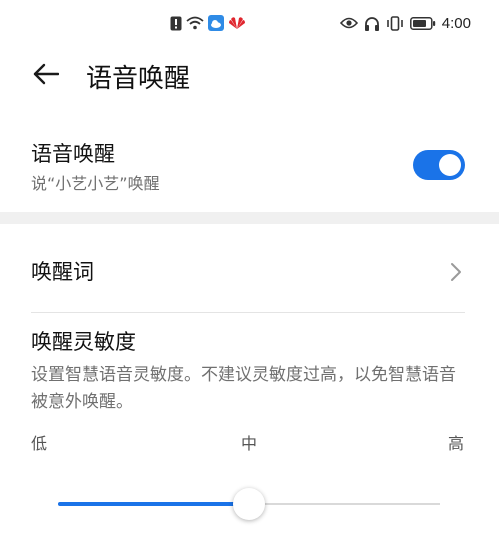 The image size is (499, 558). What do you see at coordinates (62, 272) in the screenshot?
I see `wake-word-label: 唤醒词` at bounding box center [62, 272].